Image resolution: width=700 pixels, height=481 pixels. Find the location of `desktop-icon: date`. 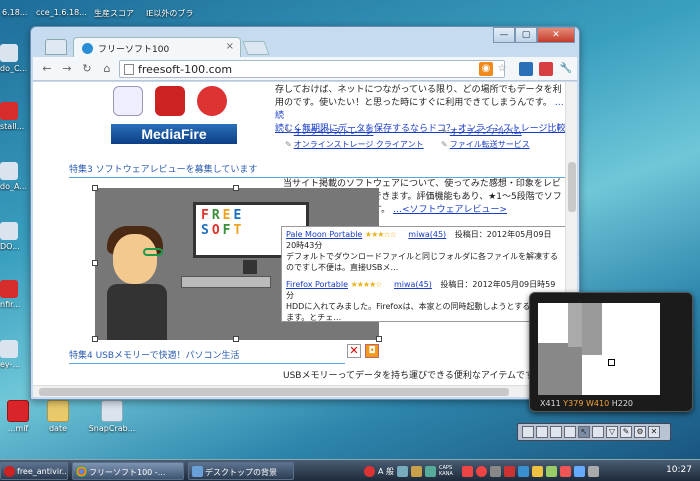

desktop-icon: date is located at coordinates (58, 416).